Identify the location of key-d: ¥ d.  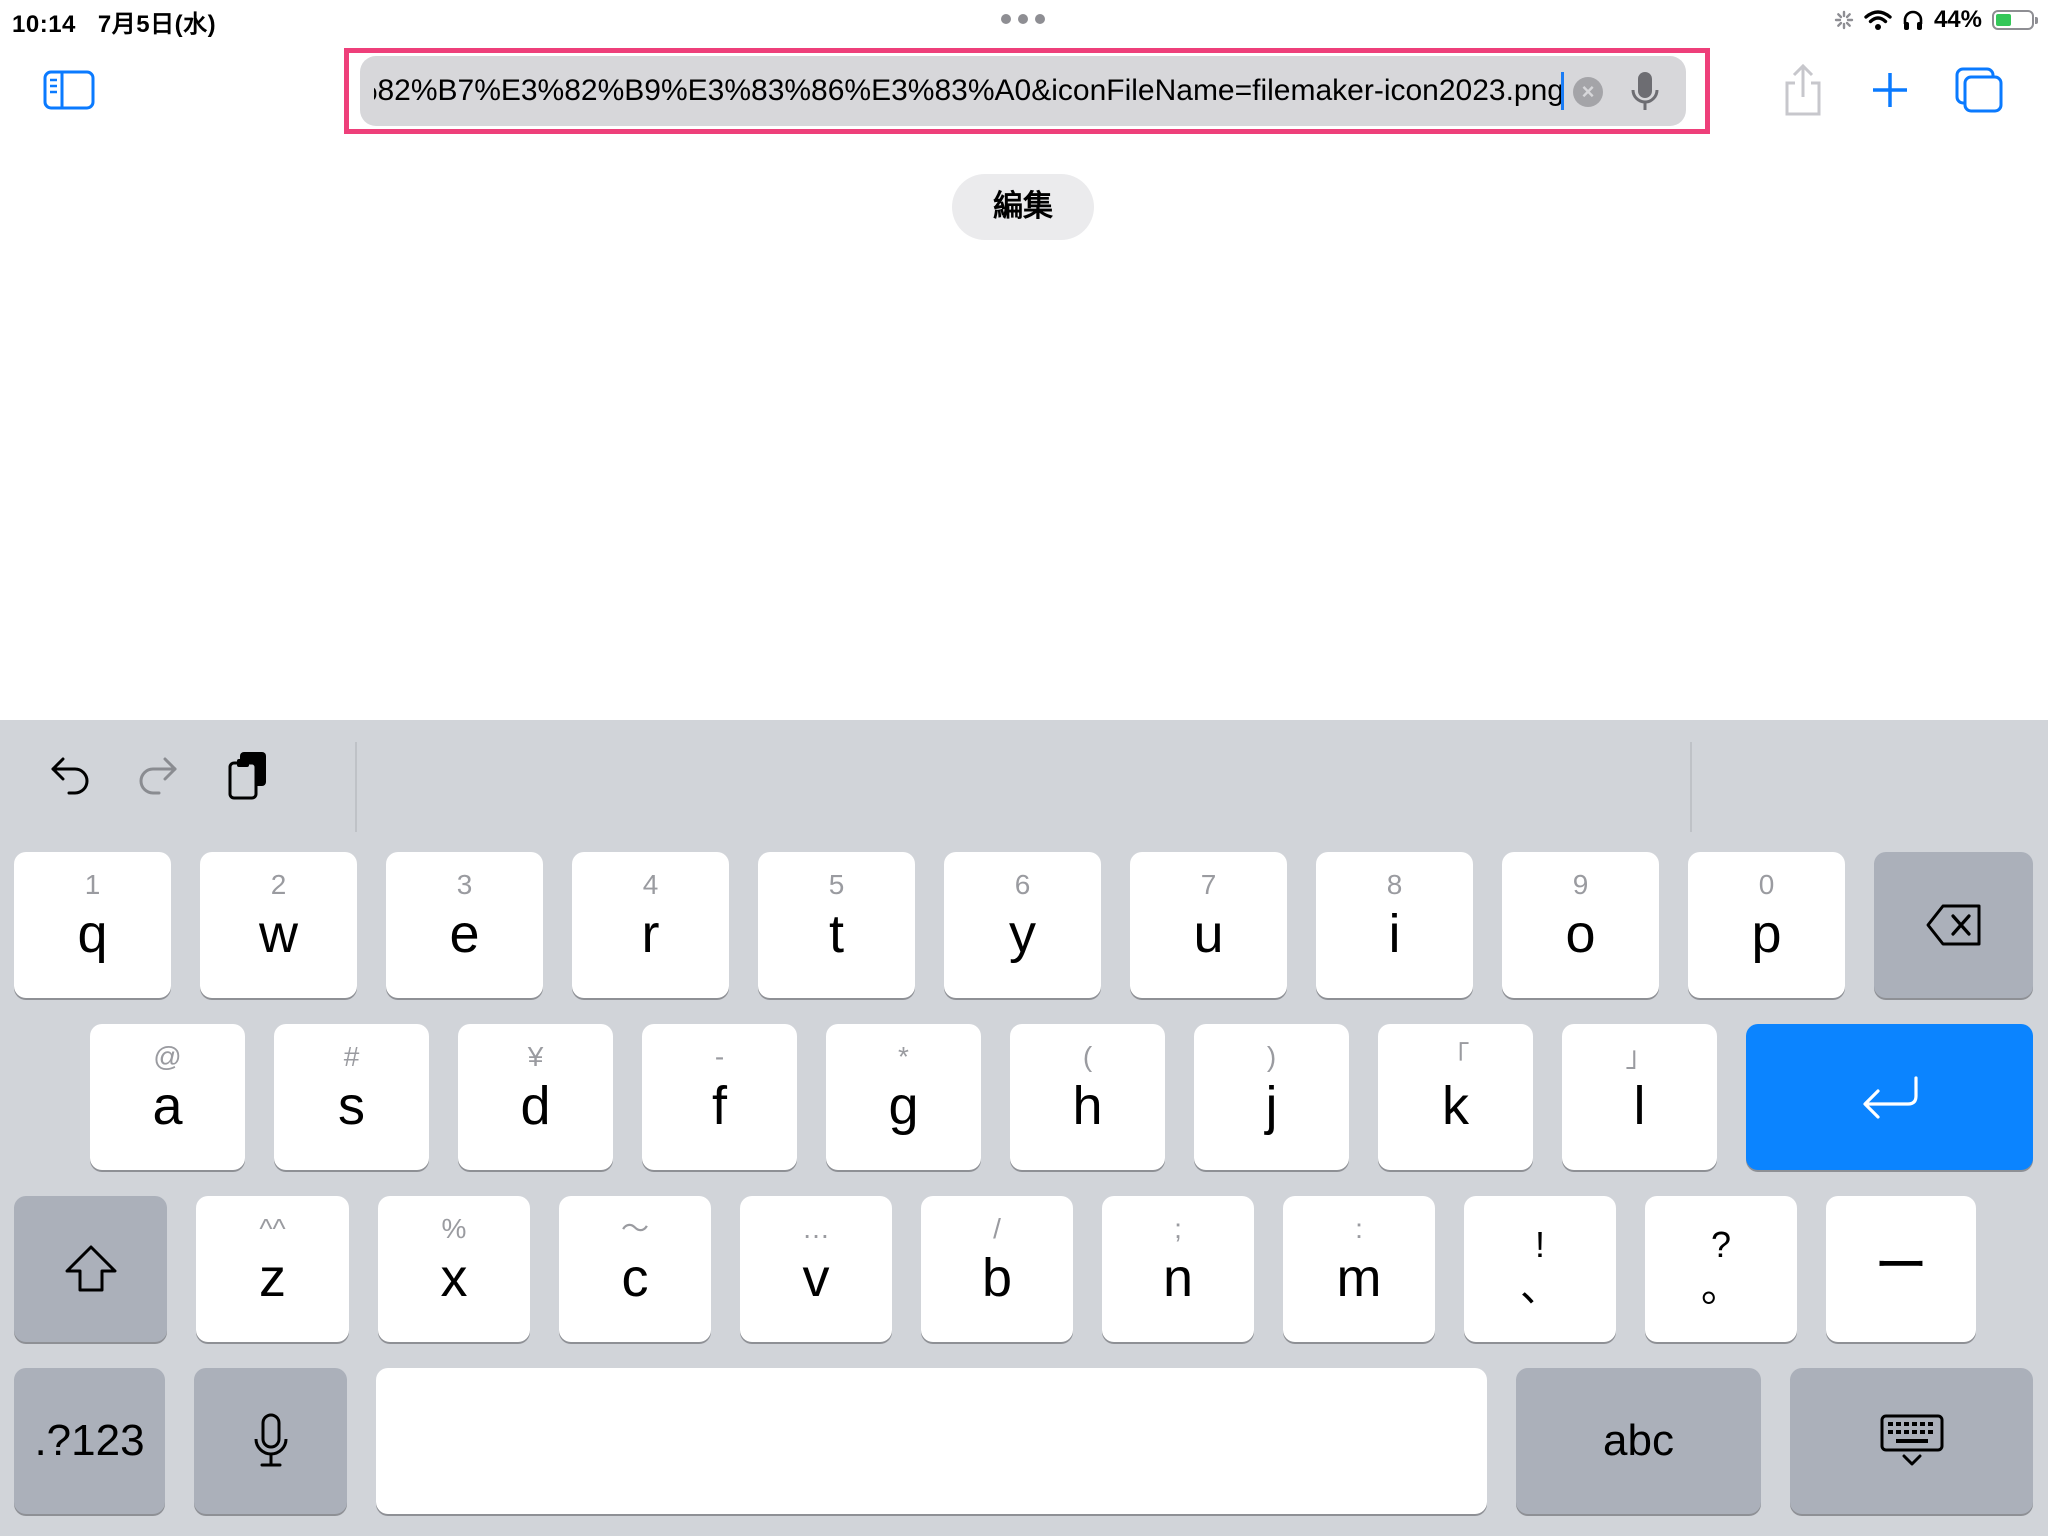
(535, 1097).